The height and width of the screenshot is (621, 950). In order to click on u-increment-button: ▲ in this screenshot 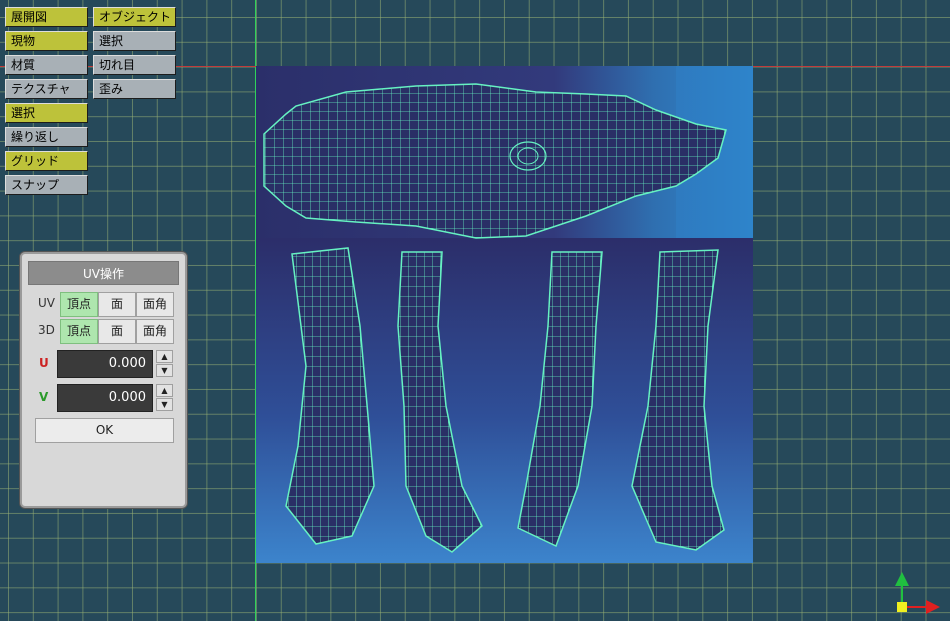, I will do `click(164, 356)`.